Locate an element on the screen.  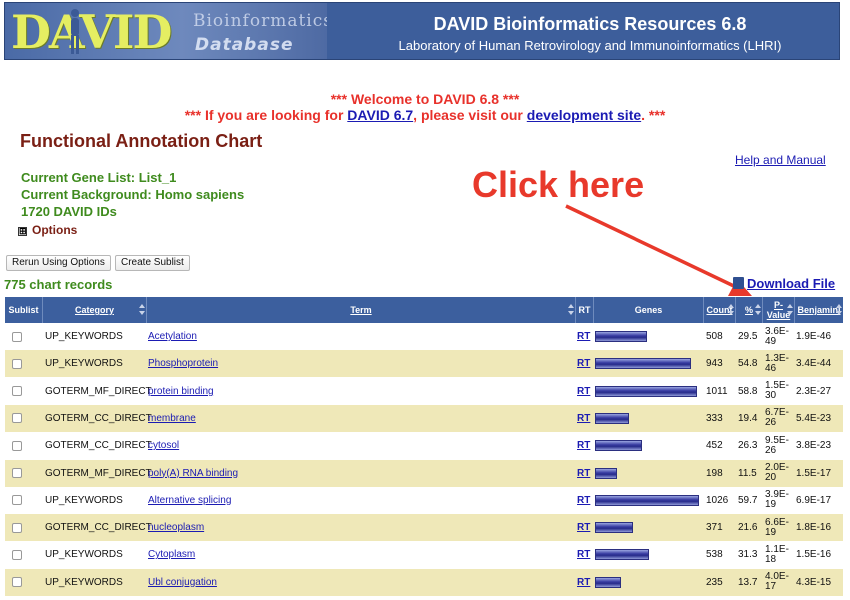
download-icon is located at coordinates (738, 283).